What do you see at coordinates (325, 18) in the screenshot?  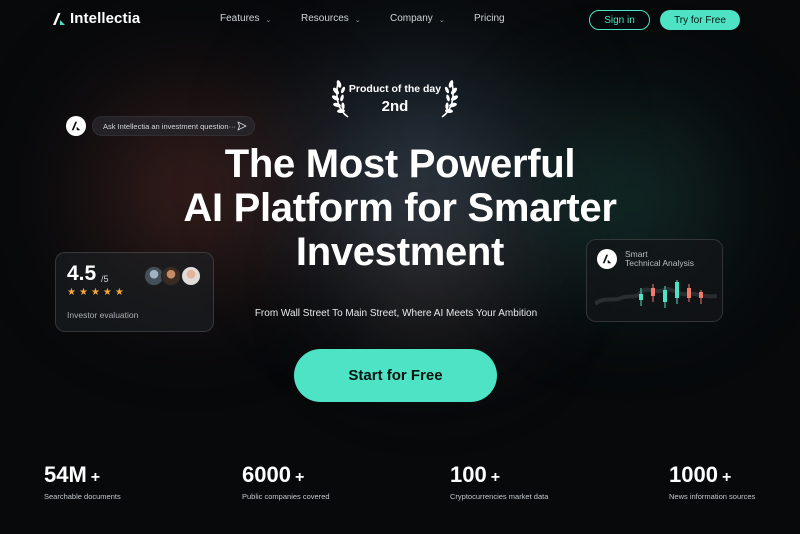 I see `nav-item-label: Resources` at bounding box center [325, 18].